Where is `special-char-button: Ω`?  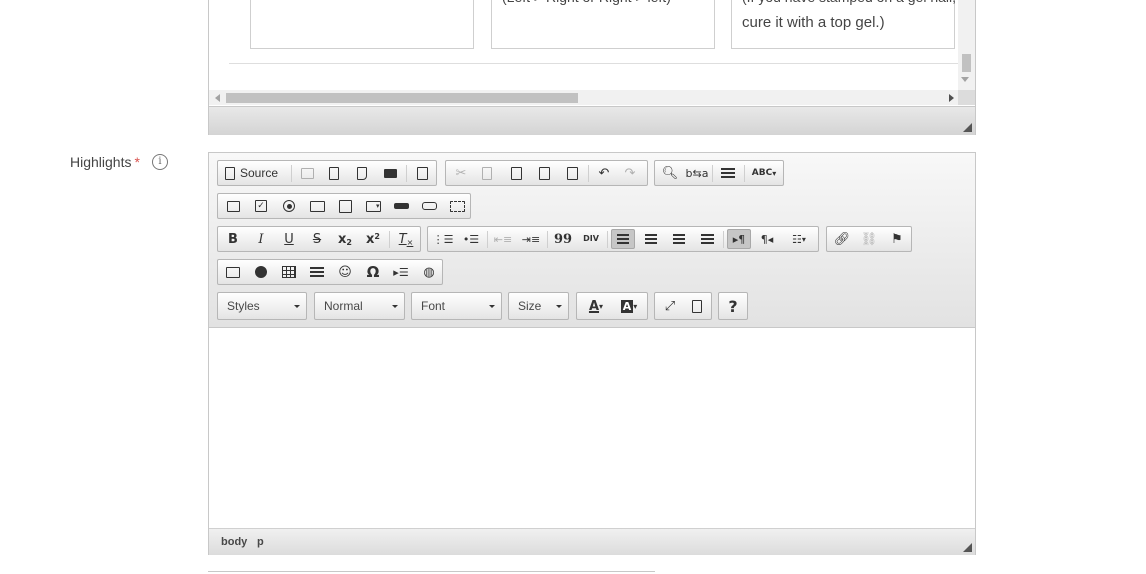
special-char-button: Ω is located at coordinates (373, 272).